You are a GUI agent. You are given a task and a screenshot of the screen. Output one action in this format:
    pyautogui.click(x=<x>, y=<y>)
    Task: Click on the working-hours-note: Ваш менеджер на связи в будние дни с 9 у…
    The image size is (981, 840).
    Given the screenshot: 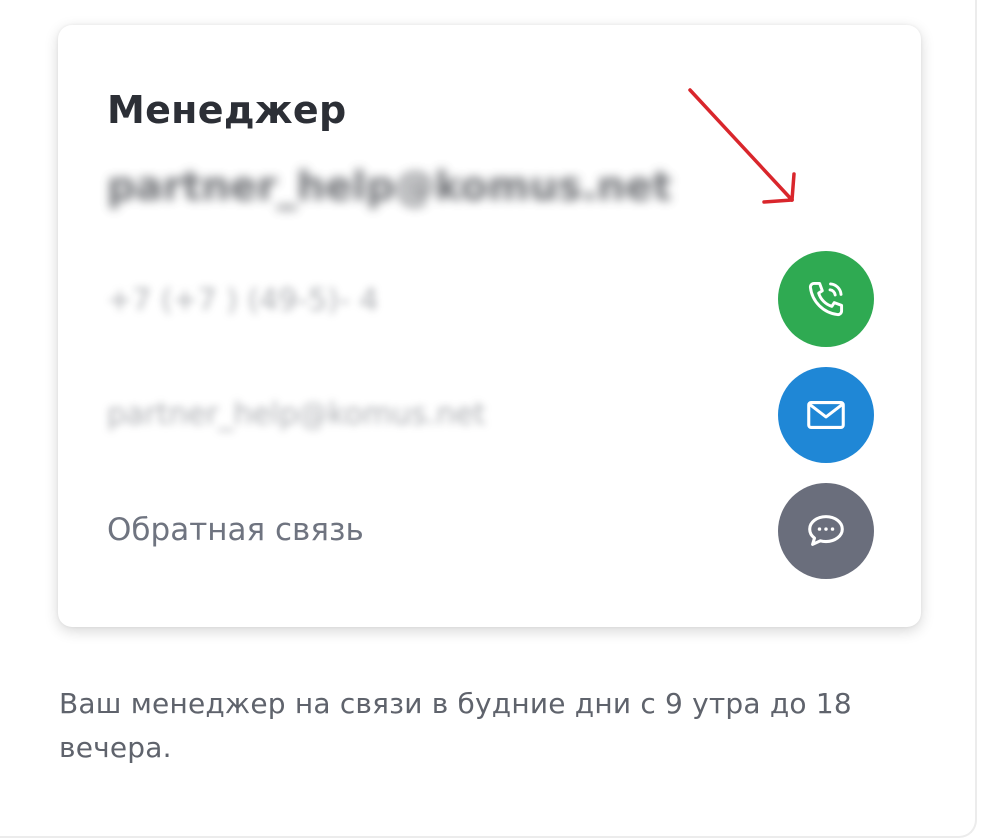 What is the action you would take?
    pyautogui.click(x=455, y=725)
    